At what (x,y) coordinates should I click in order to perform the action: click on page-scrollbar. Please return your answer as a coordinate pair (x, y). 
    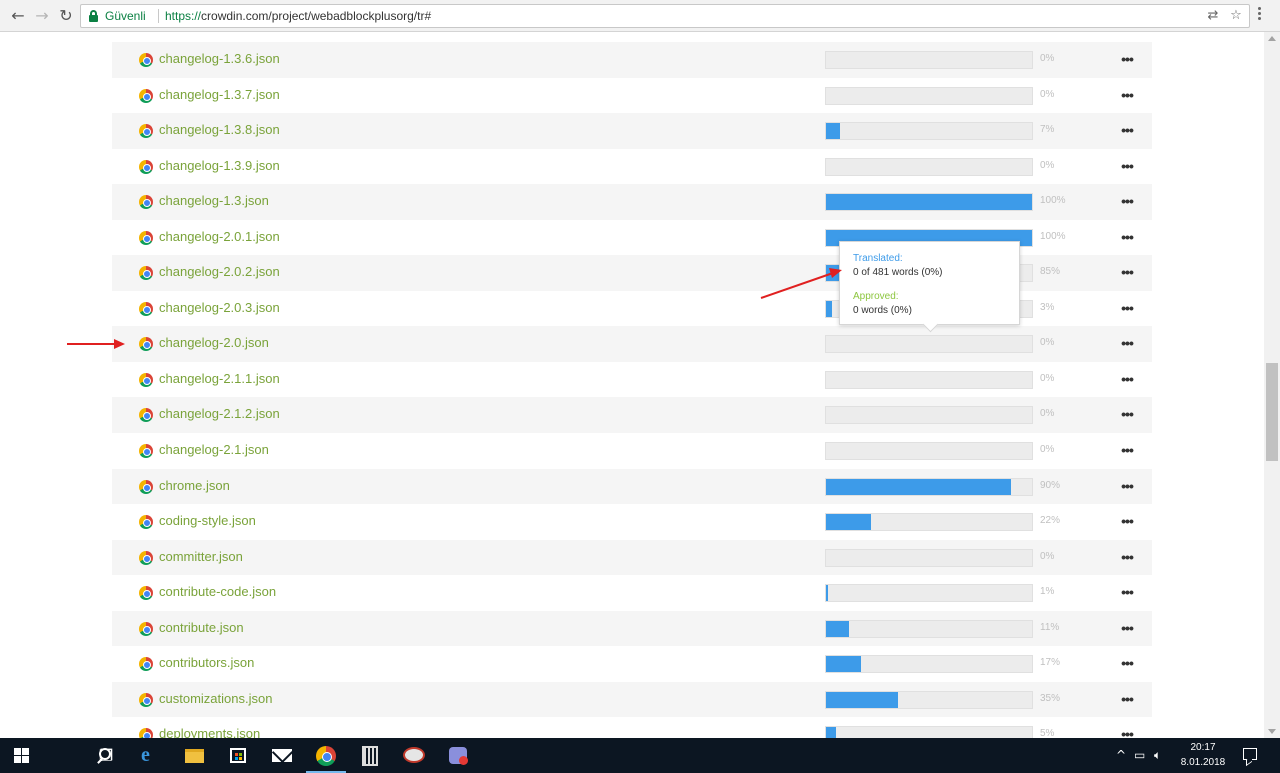
    Looking at the image, I should click on (1272, 385).